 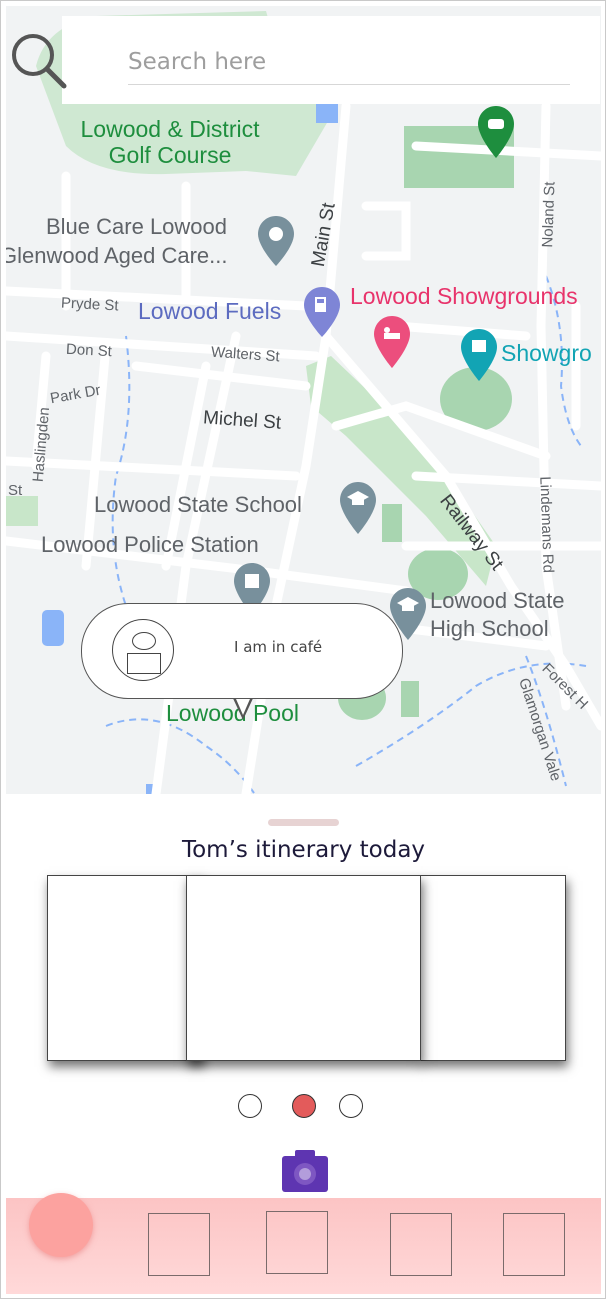 I want to click on camera-button, so click(x=305, y=1171).